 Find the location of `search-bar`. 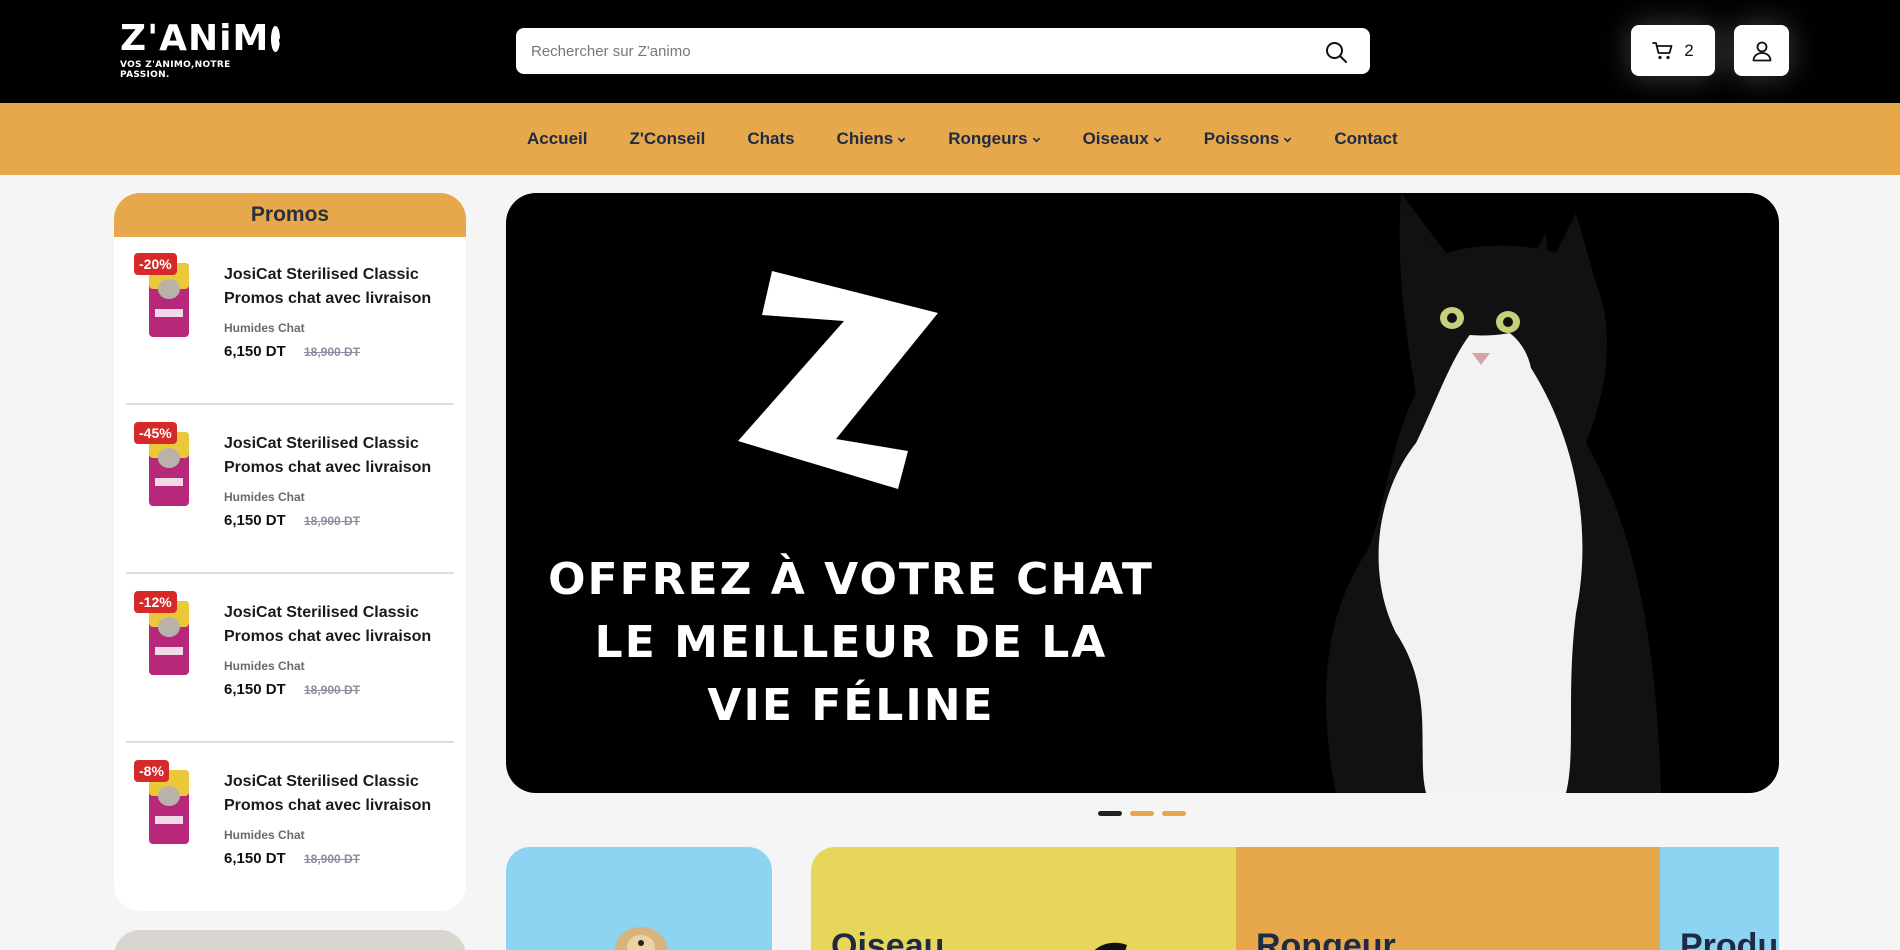

search-bar is located at coordinates (943, 51).